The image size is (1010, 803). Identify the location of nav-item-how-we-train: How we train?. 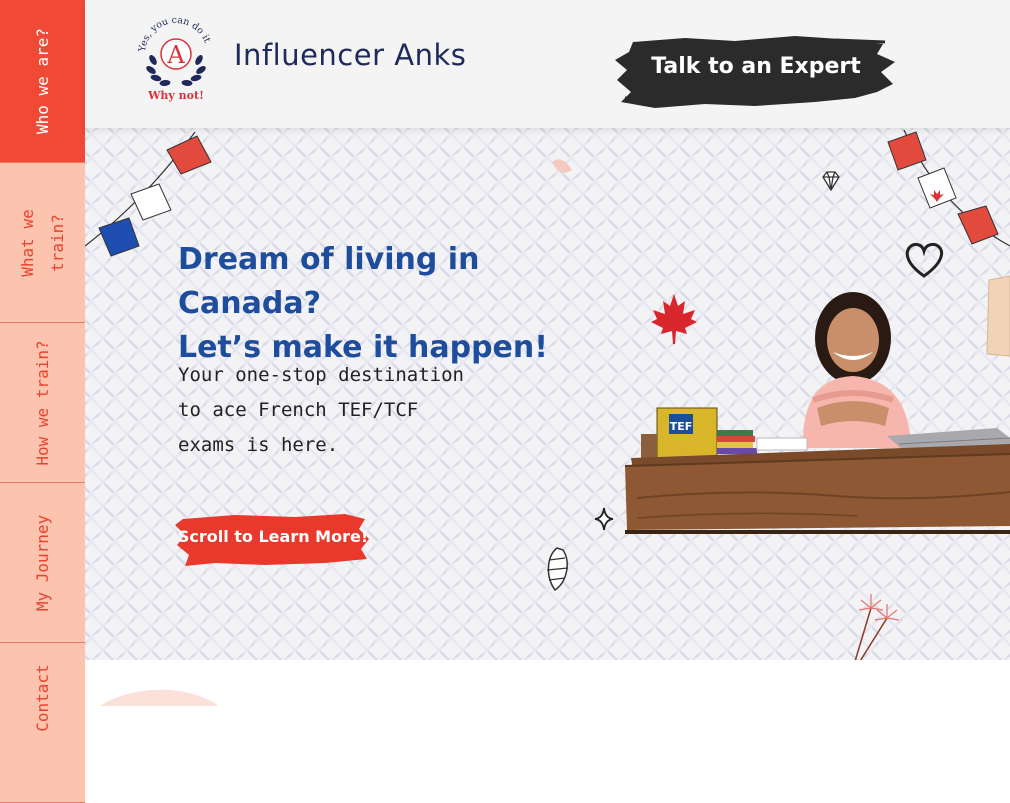
(42, 403).